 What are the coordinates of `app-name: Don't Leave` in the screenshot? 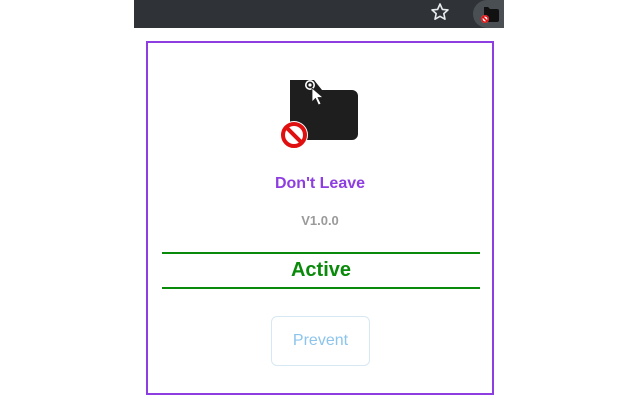 It's located at (320, 183).